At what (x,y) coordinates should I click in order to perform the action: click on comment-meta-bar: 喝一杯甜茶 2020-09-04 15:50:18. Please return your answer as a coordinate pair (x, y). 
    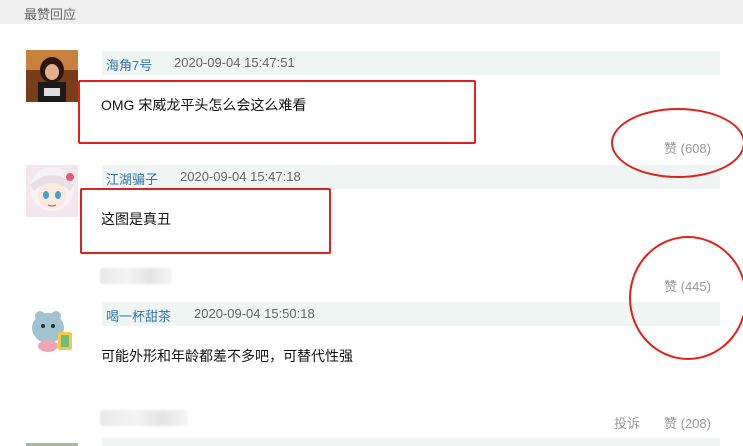
    Looking at the image, I should click on (411, 314).